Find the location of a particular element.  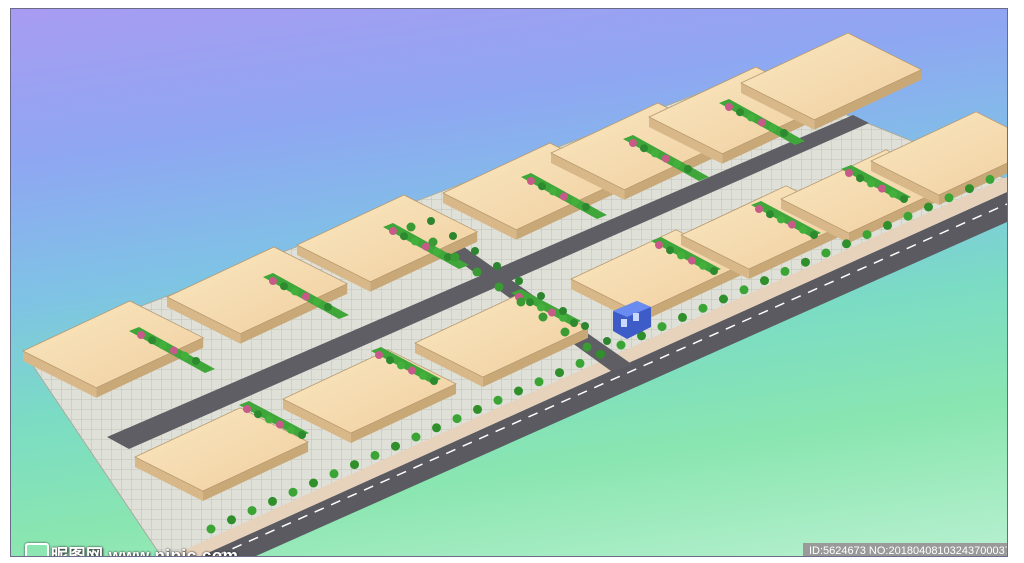

nipic-logo-icon is located at coordinates (37, 549).